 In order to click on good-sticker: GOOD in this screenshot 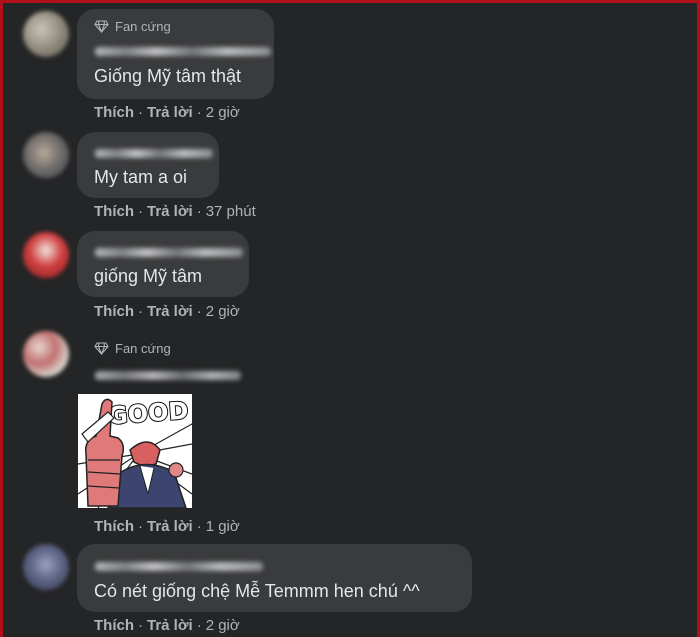, I will do `click(135, 451)`.